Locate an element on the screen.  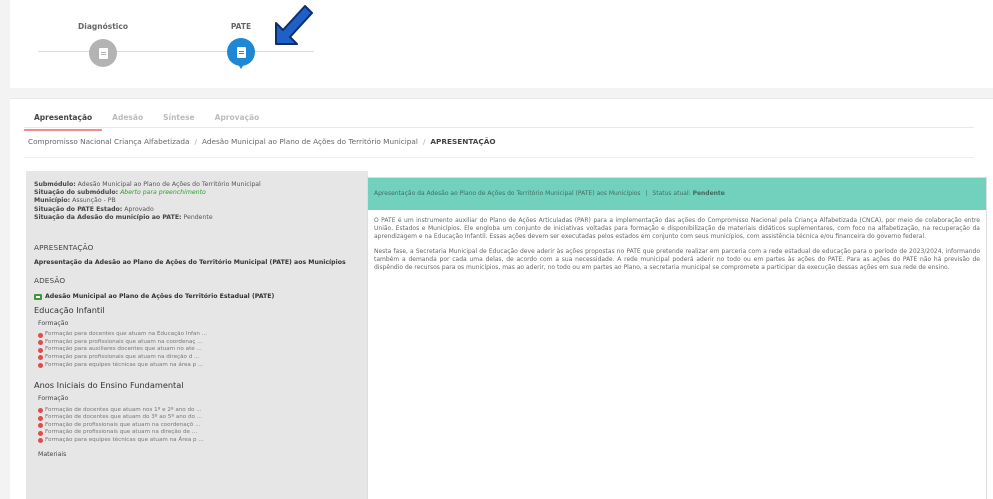
info-situacao-pate: Situação do PATE Estado: Aprovado is located at coordinates (94, 209).